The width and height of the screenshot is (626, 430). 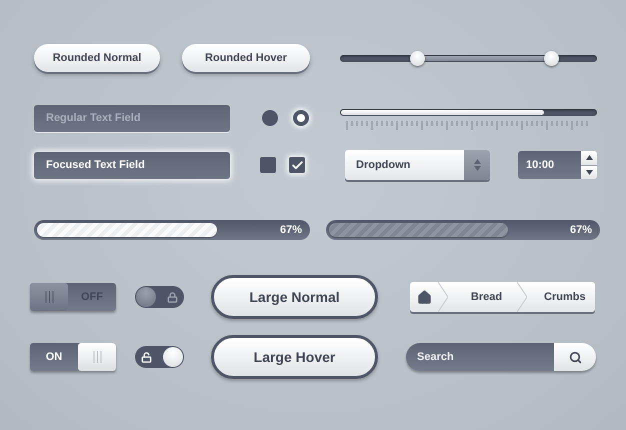 I want to click on text-field: Focused Text Field, so click(x=132, y=165).